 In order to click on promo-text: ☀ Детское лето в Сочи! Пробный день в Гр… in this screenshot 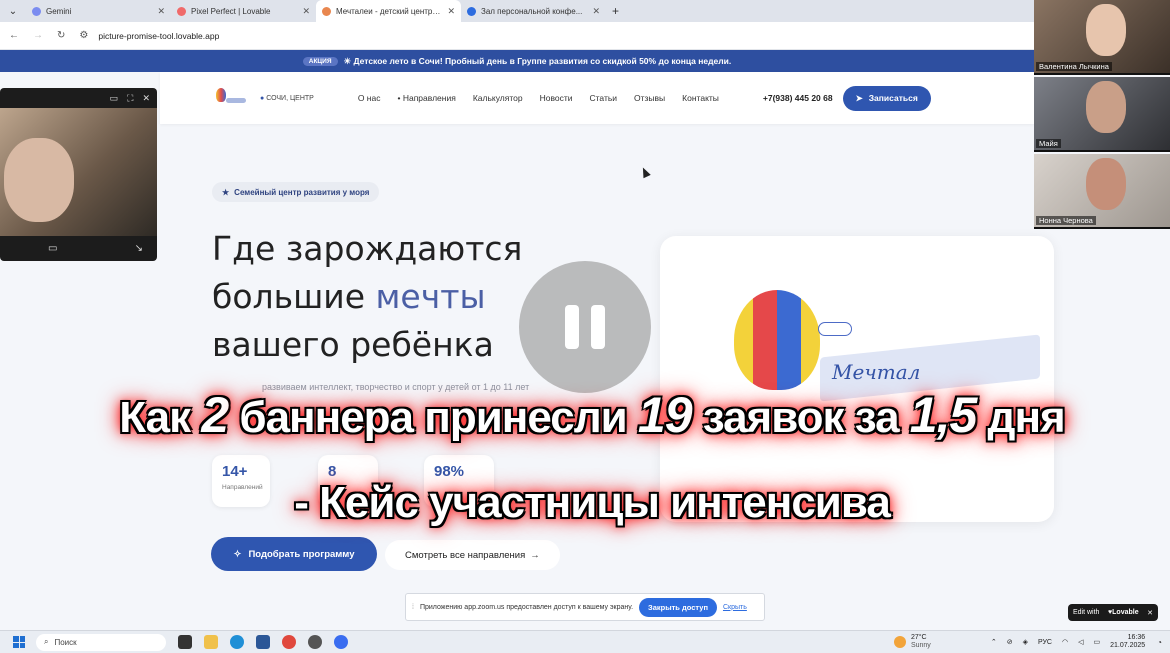, I will do `click(537, 60)`.